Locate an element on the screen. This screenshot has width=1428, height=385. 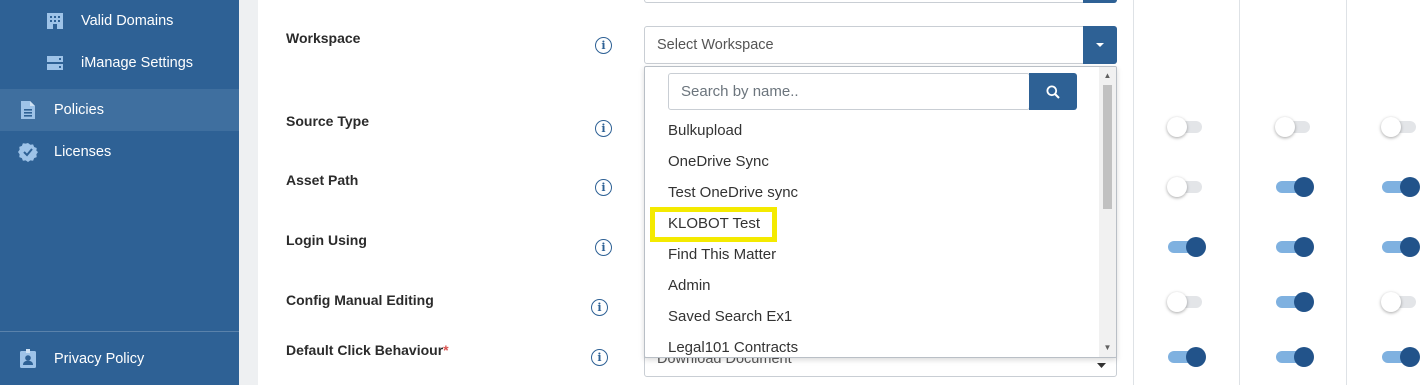
sidebar-item-valid-domains: Valid Domains is located at coordinates (119, 21).